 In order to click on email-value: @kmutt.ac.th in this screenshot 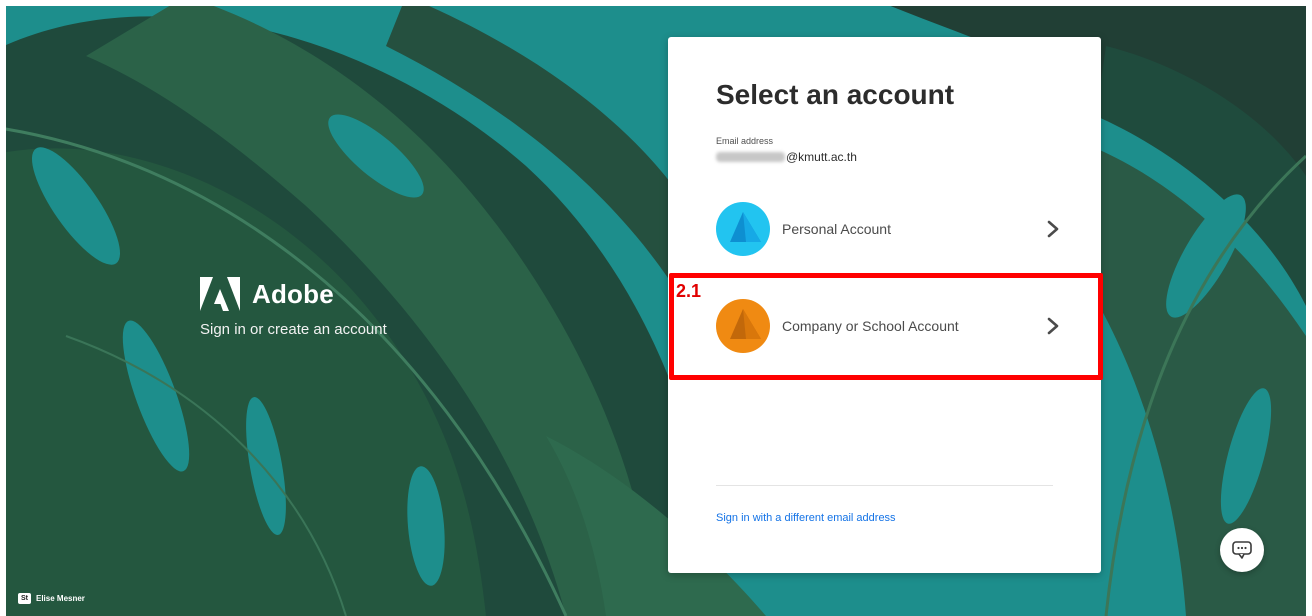, I will do `click(786, 157)`.